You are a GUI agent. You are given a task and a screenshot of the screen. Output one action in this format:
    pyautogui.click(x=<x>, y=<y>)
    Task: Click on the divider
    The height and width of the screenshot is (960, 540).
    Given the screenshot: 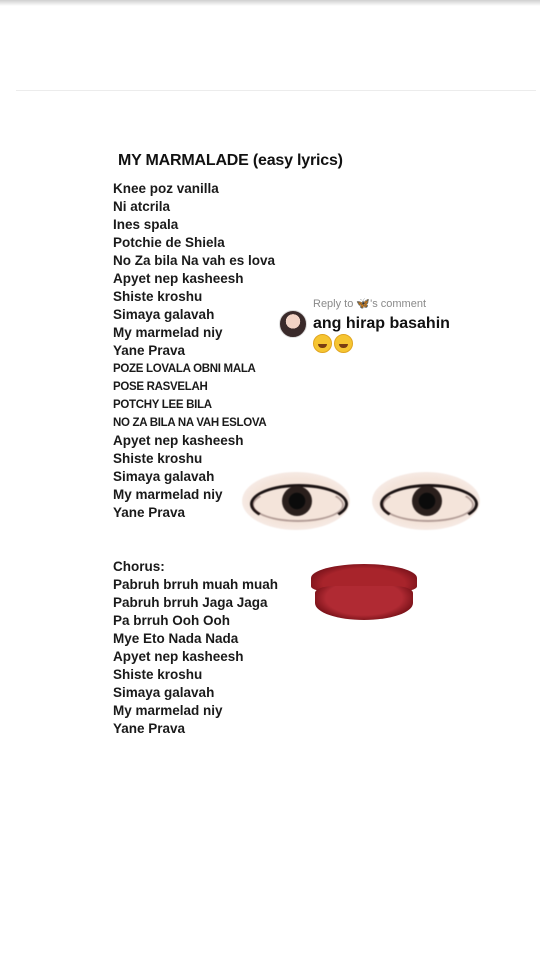 What is the action you would take?
    pyautogui.click(x=276, y=90)
    